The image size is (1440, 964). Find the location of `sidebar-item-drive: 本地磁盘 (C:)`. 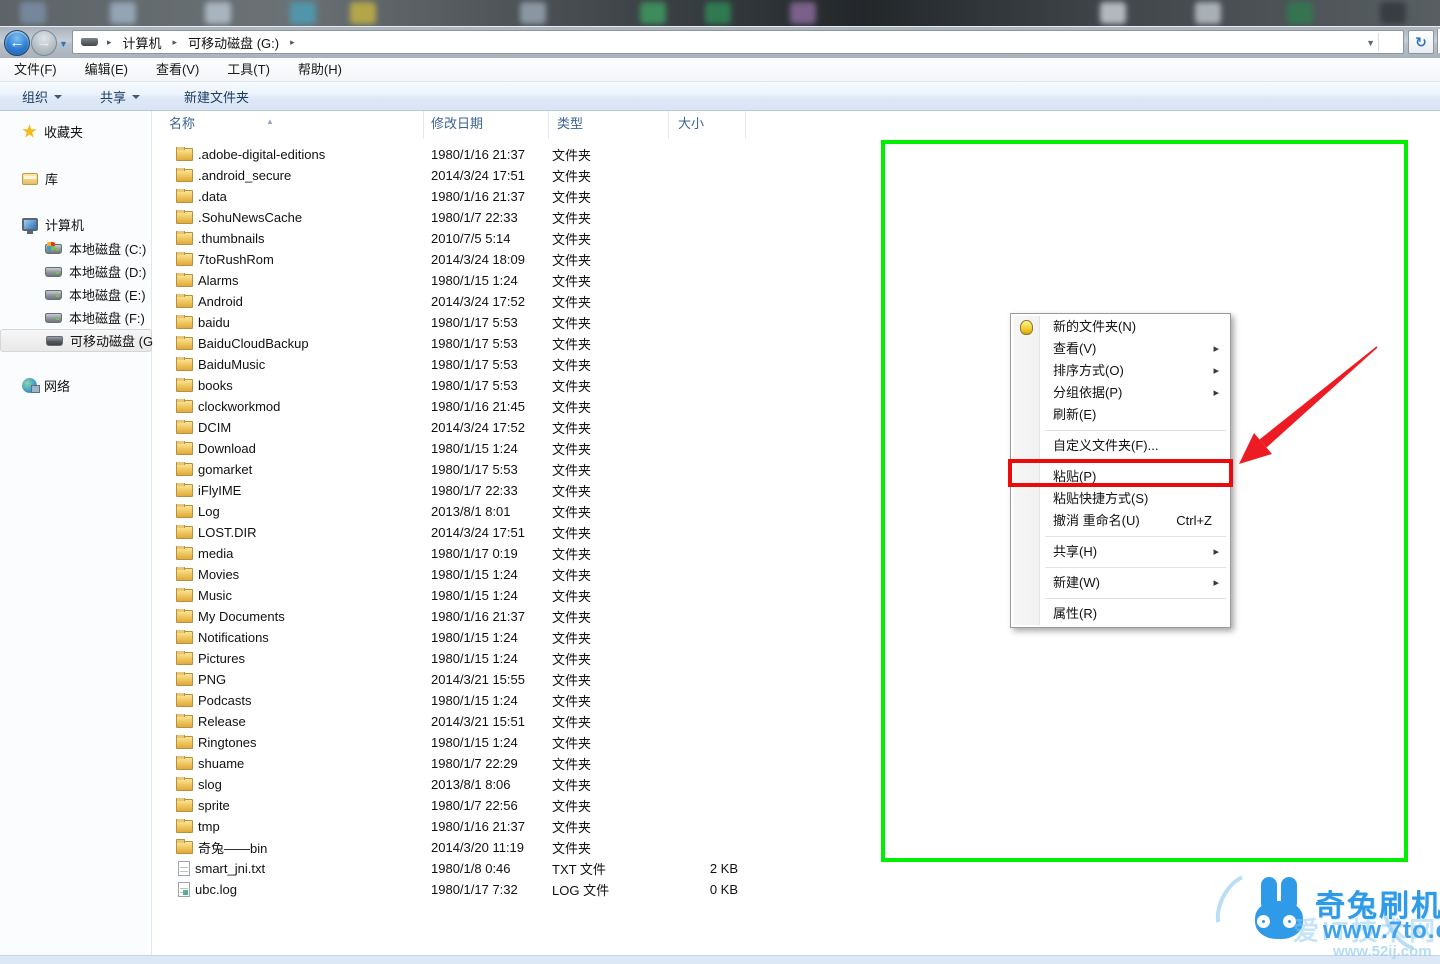

sidebar-item-drive: 本地磁盘 (C:) is located at coordinates (76, 248).